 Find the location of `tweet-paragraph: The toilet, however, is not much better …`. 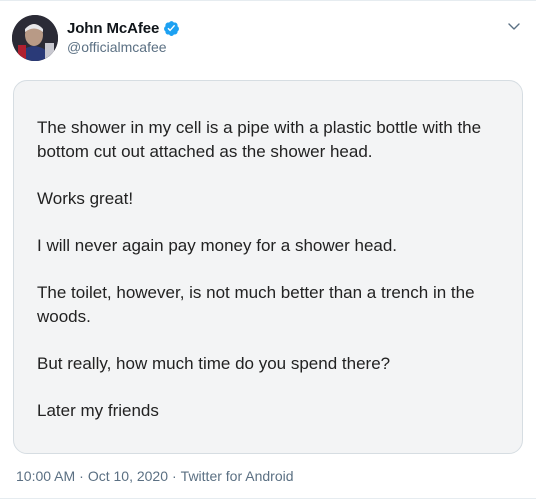

tweet-paragraph: The toilet, however, is not much better … is located at coordinates (256, 304).